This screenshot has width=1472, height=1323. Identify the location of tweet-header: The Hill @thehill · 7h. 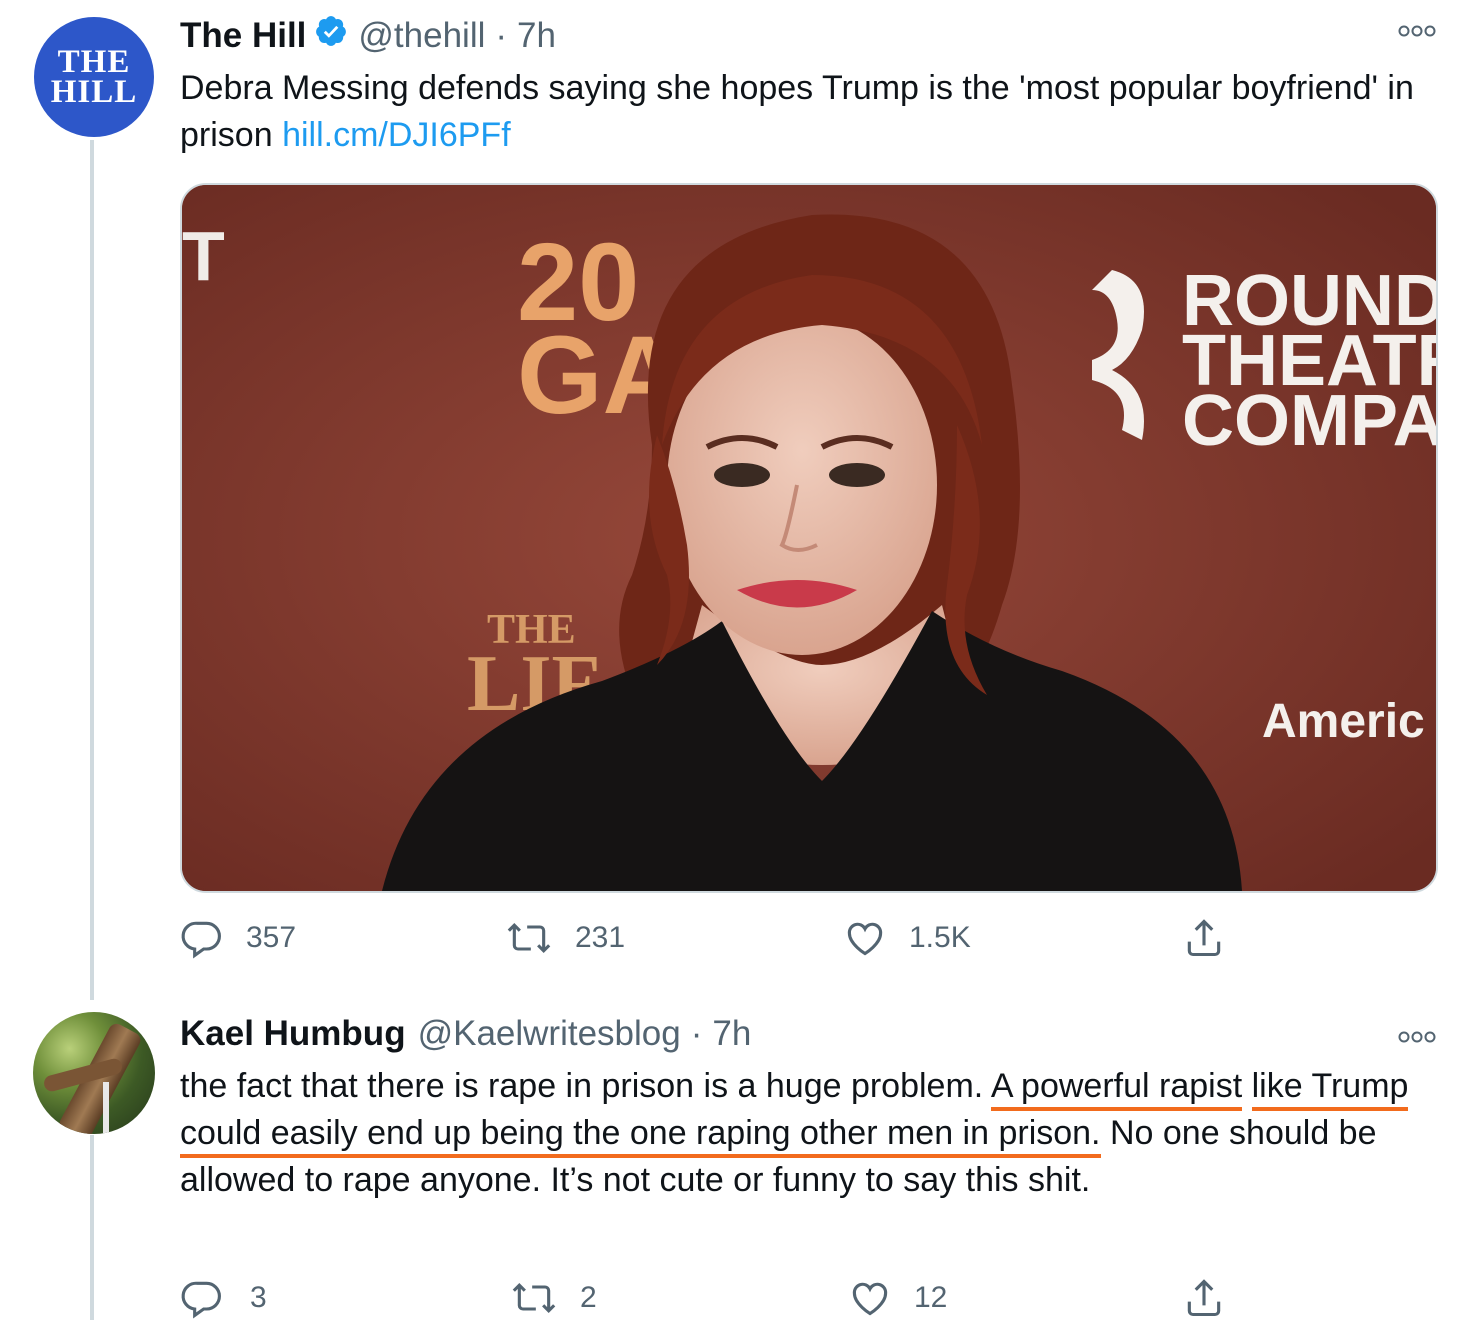
(368, 35).